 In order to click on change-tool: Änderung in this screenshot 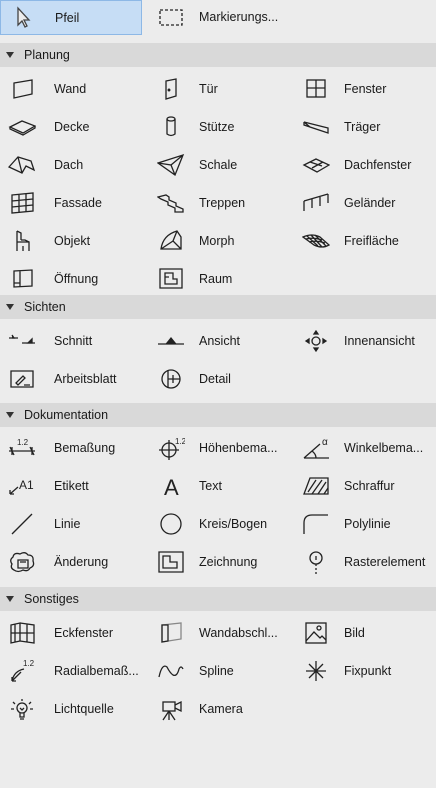, I will do `click(72, 562)`.